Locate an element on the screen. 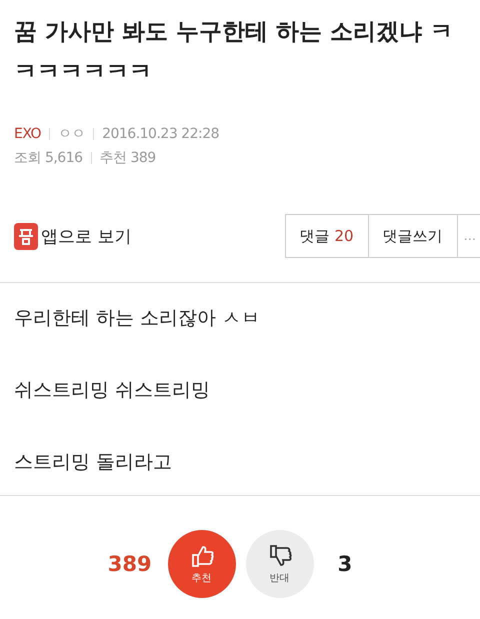  downvote-count: 3 is located at coordinates (345, 564).